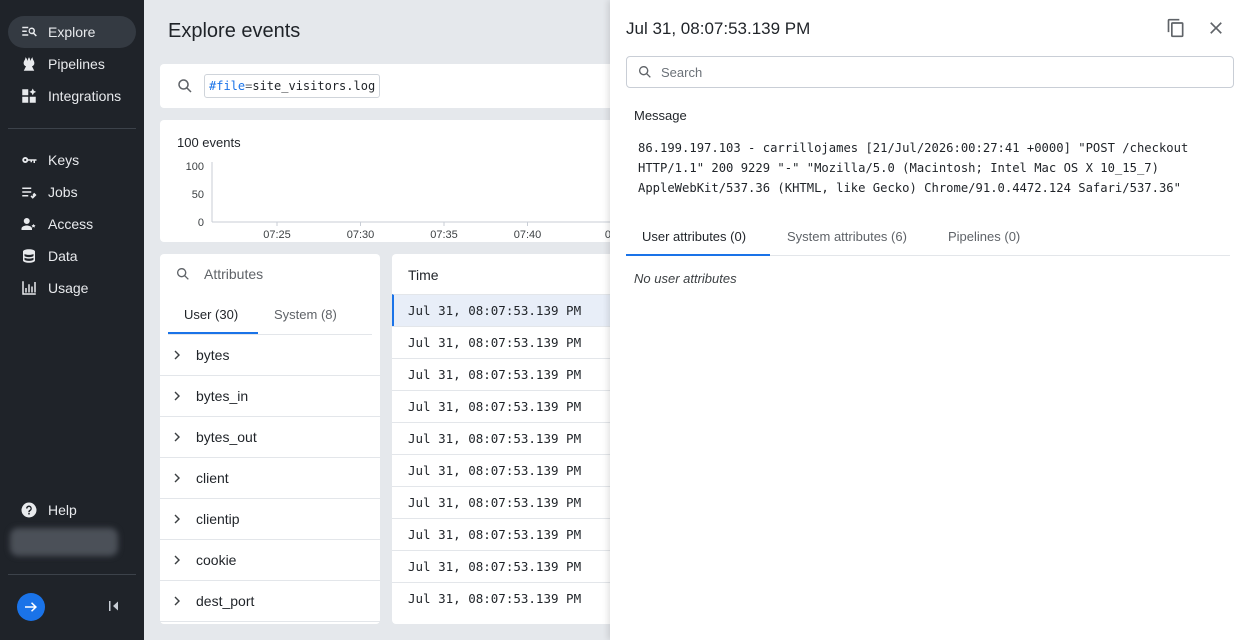 This screenshot has height=640, width=1250. What do you see at coordinates (685, 278) in the screenshot?
I see `empty-state-text: No user attributes` at bounding box center [685, 278].